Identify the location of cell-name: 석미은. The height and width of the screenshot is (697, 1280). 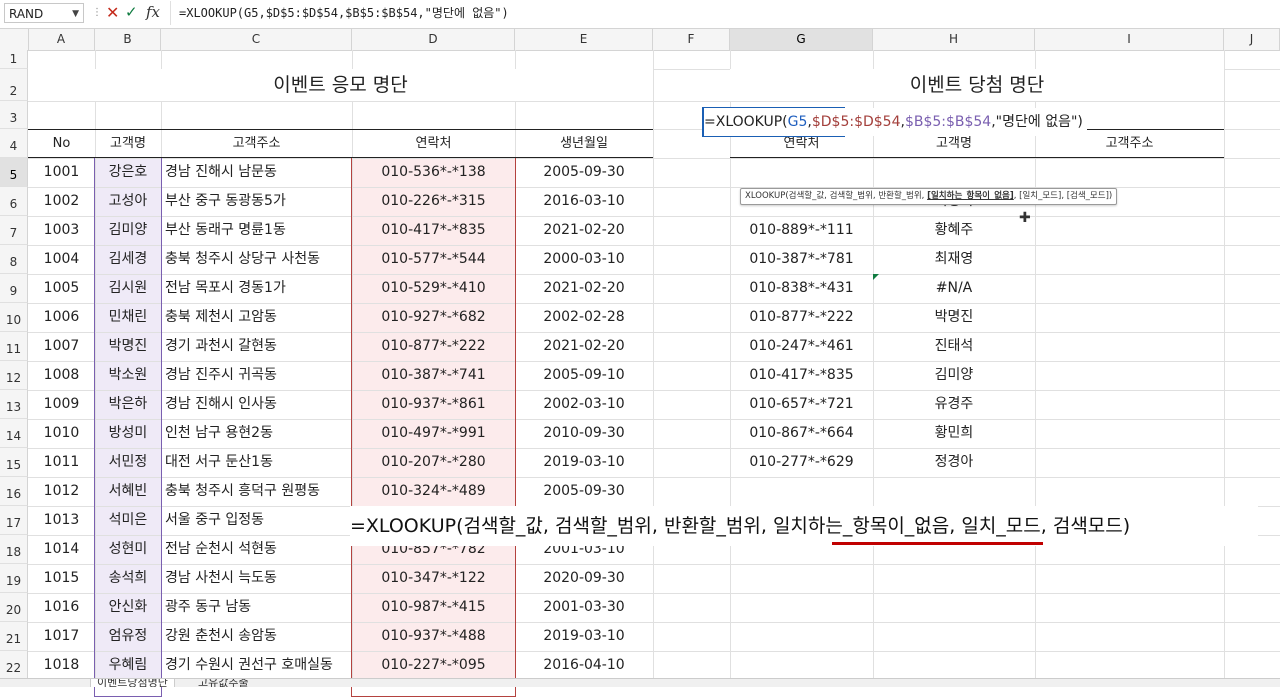
(128, 520).